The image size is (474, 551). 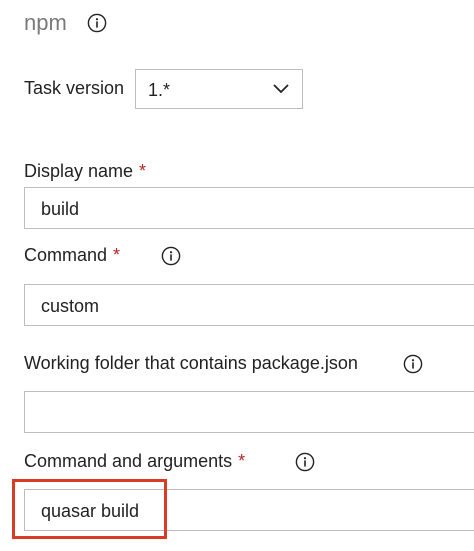 What do you see at coordinates (159, 90) in the screenshot?
I see `task-version-value: 1.*` at bounding box center [159, 90].